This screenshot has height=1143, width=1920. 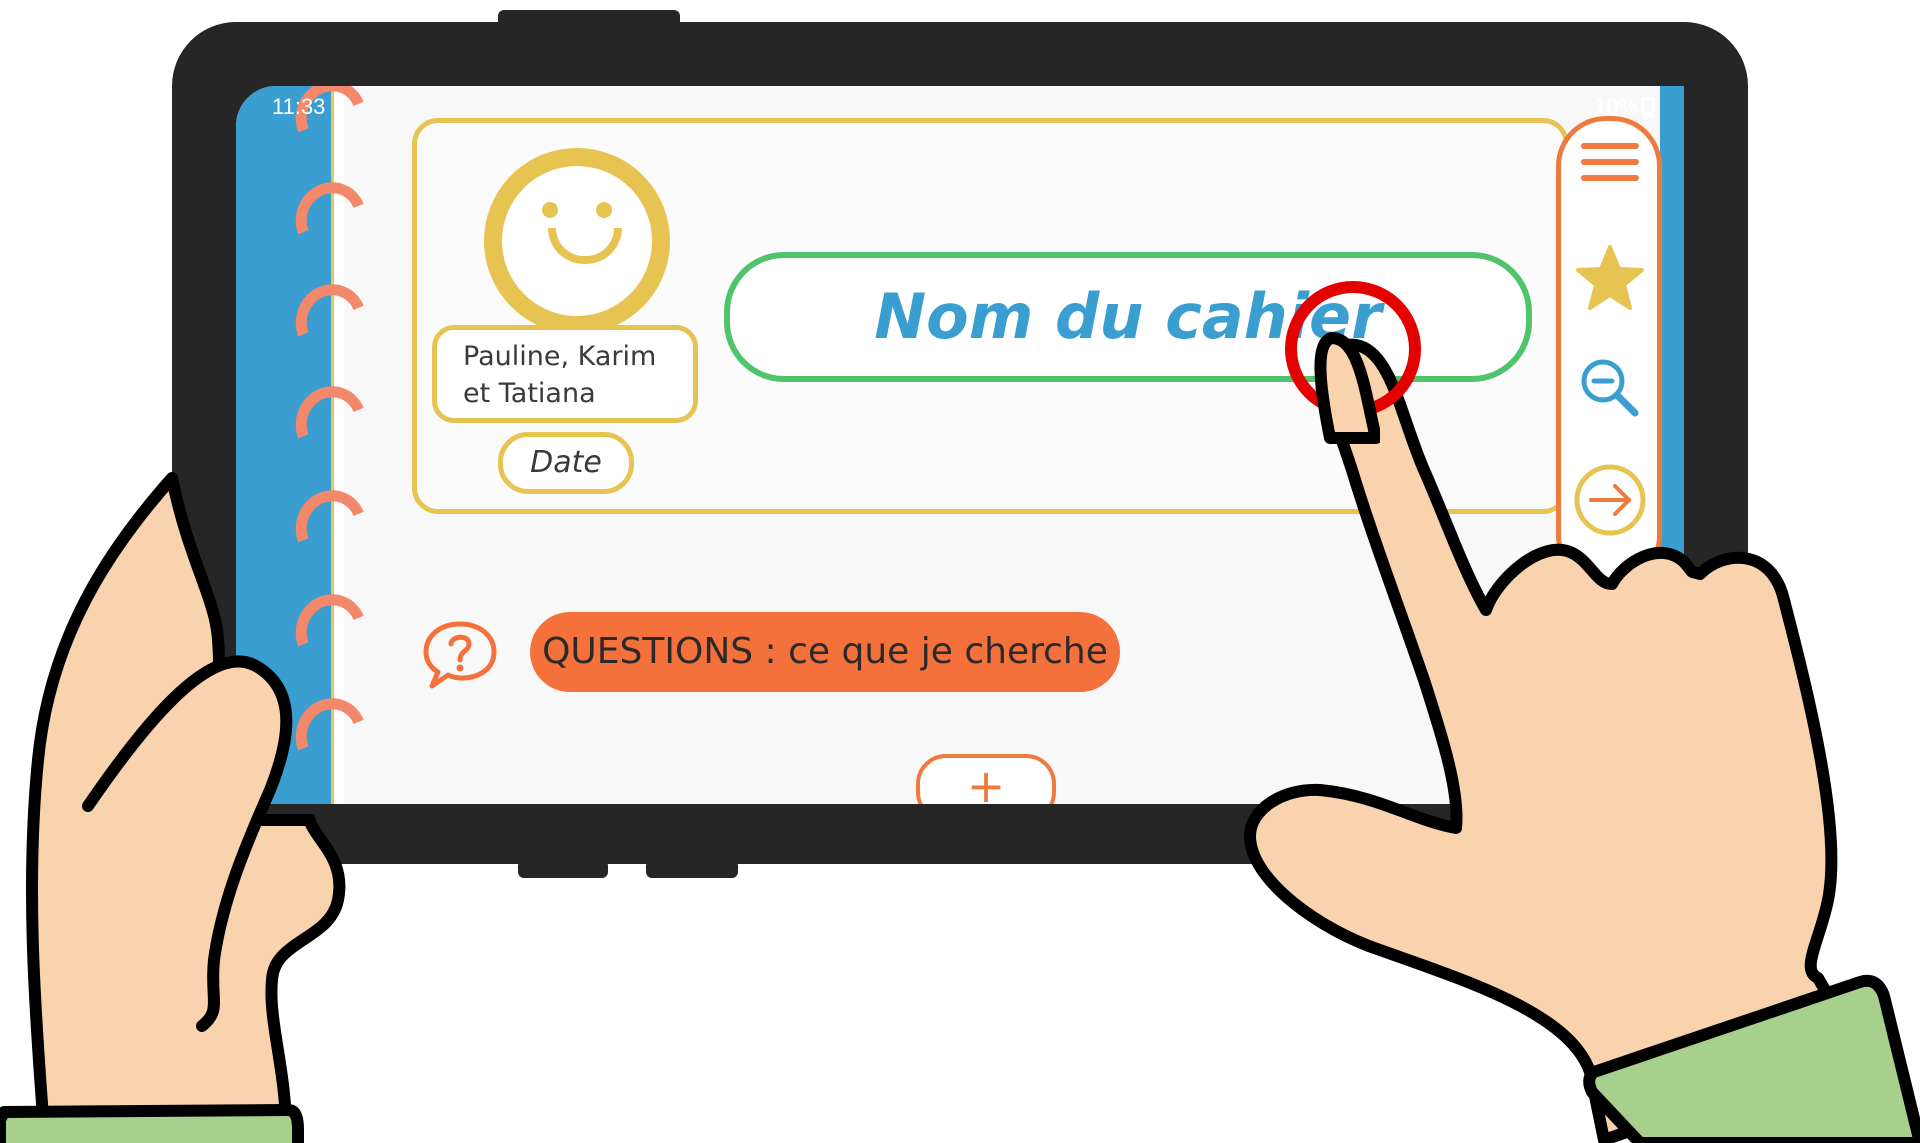 I want to click on left-sleeve-icon, so click(x=152, y=1123).